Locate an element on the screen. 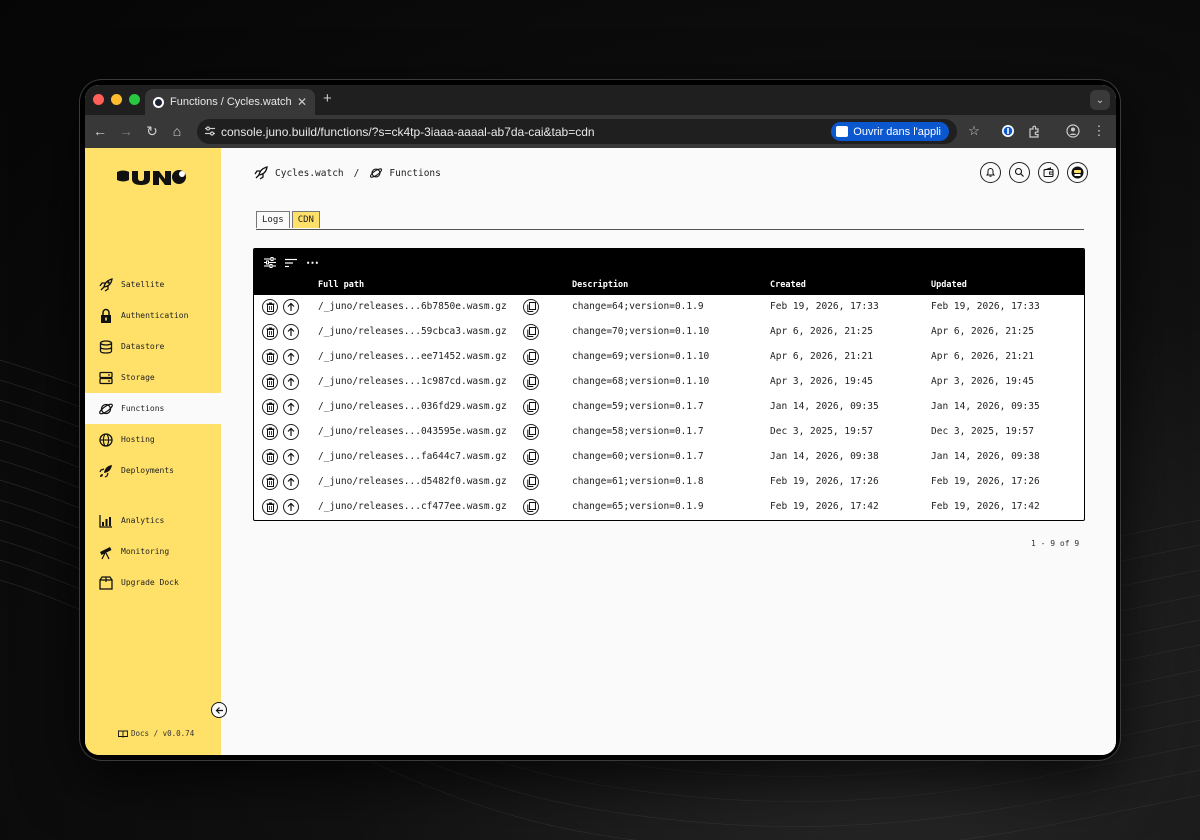 This screenshot has height=840, width=1200. juno-logo-mark is located at coordinates (151, 177).